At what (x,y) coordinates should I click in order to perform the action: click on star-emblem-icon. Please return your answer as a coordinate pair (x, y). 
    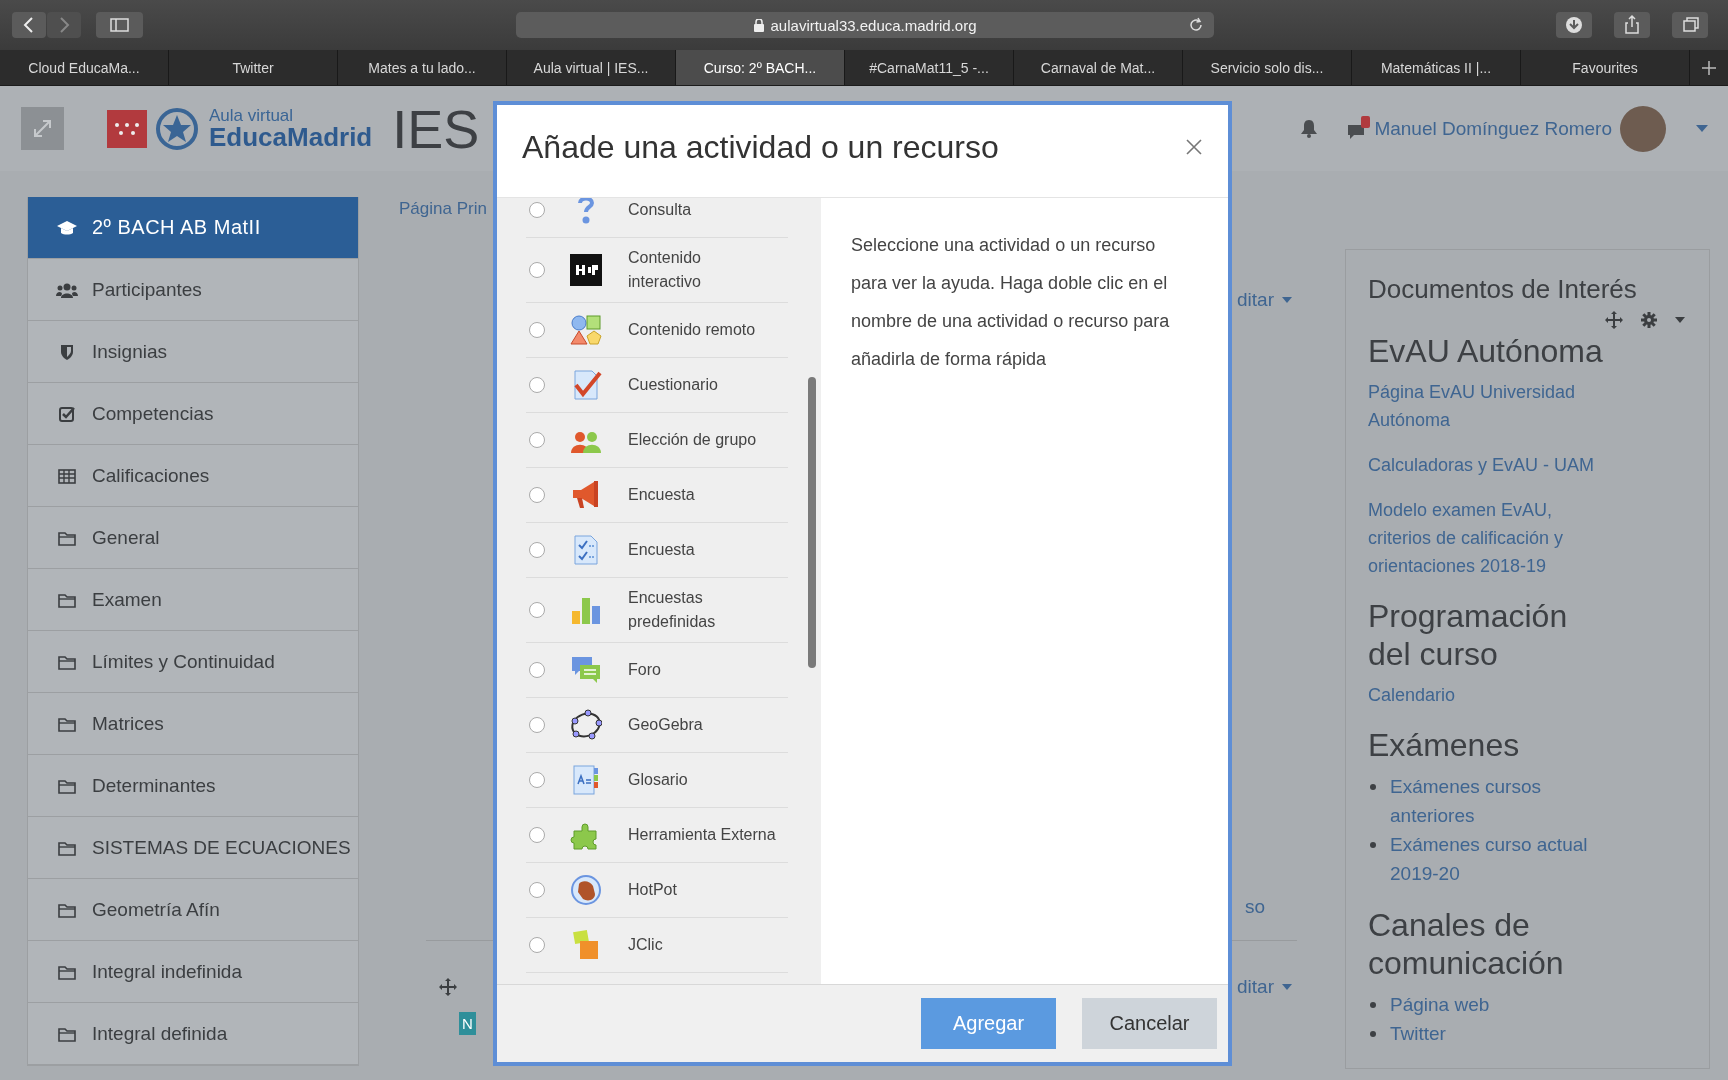
    Looking at the image, I should click on (177, 128).